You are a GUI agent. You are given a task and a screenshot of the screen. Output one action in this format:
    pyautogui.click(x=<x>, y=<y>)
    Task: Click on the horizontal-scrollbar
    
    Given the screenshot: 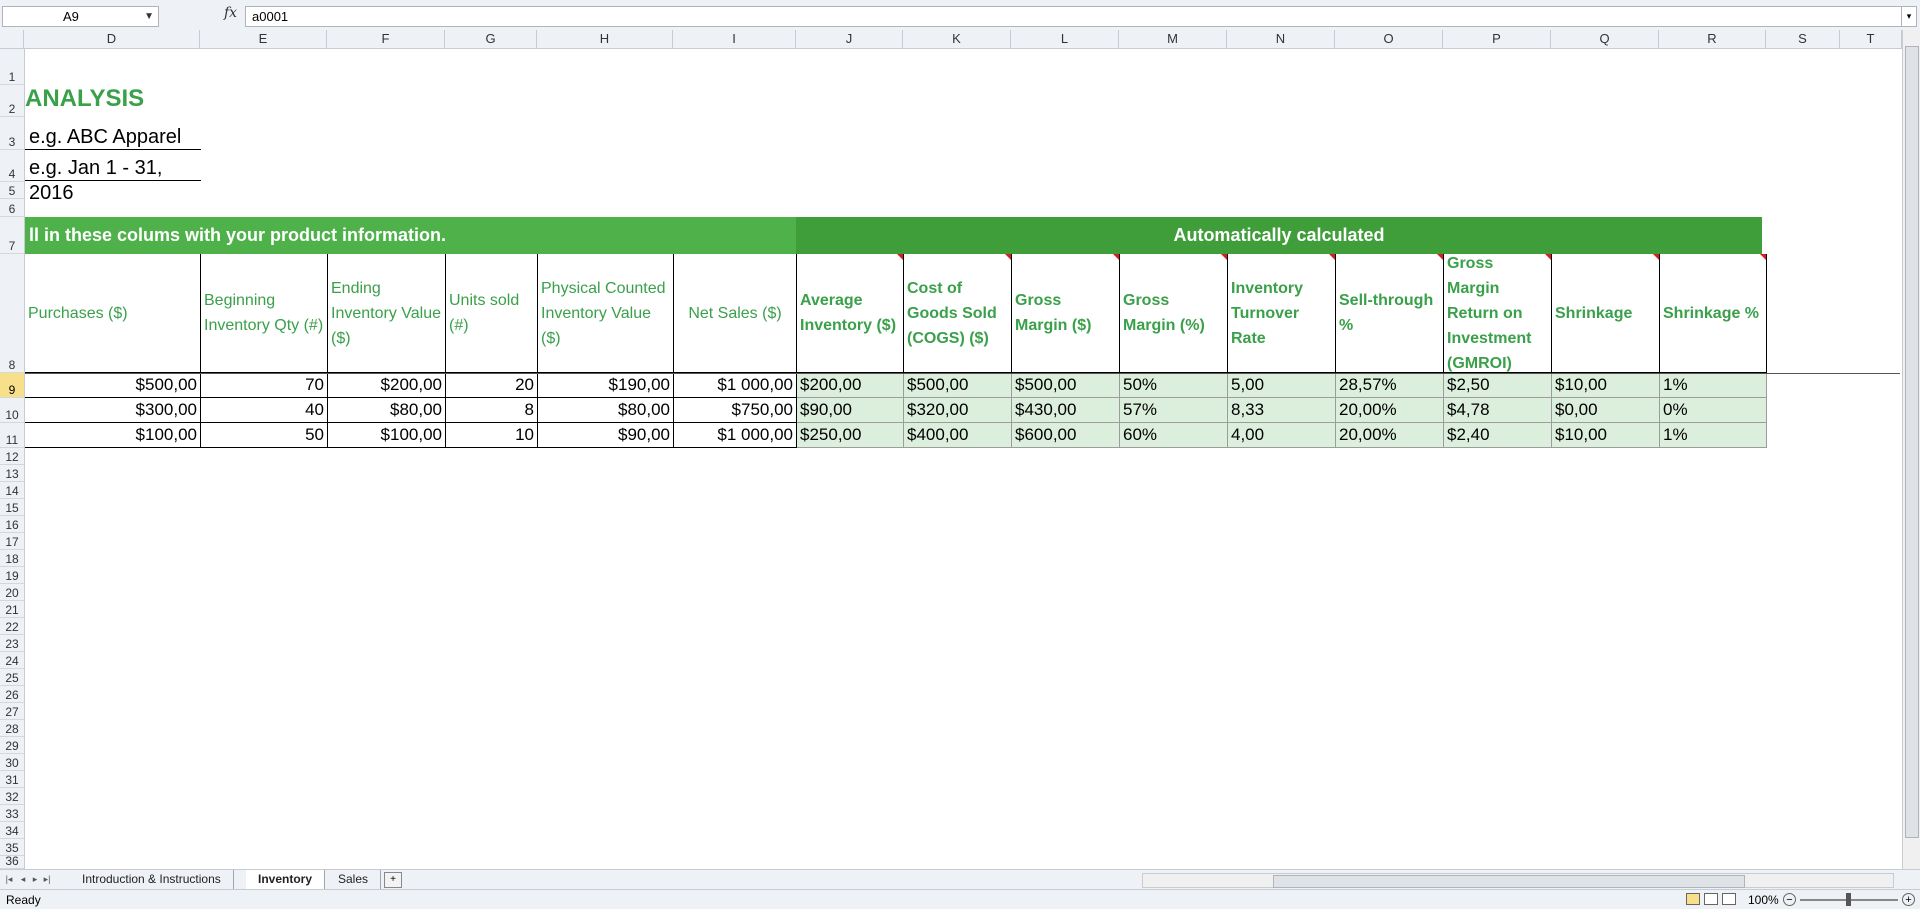 What is the action you would take?
    pyautogui.click(x=1518, y=880)
    